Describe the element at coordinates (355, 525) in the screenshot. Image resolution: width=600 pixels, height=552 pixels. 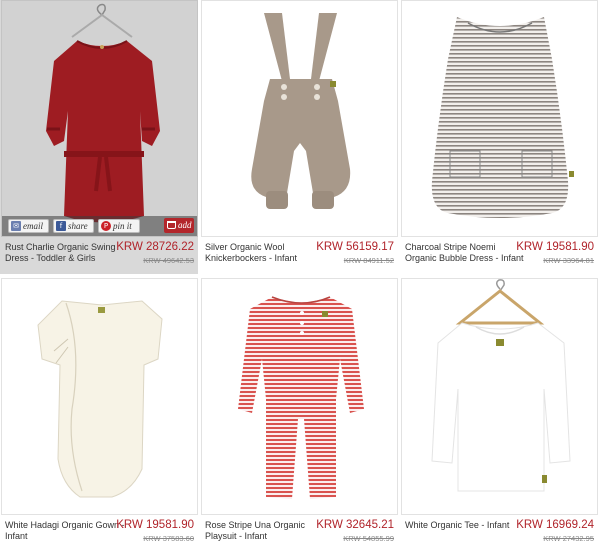
I see `product-price: KRW 32645.21` at that location.